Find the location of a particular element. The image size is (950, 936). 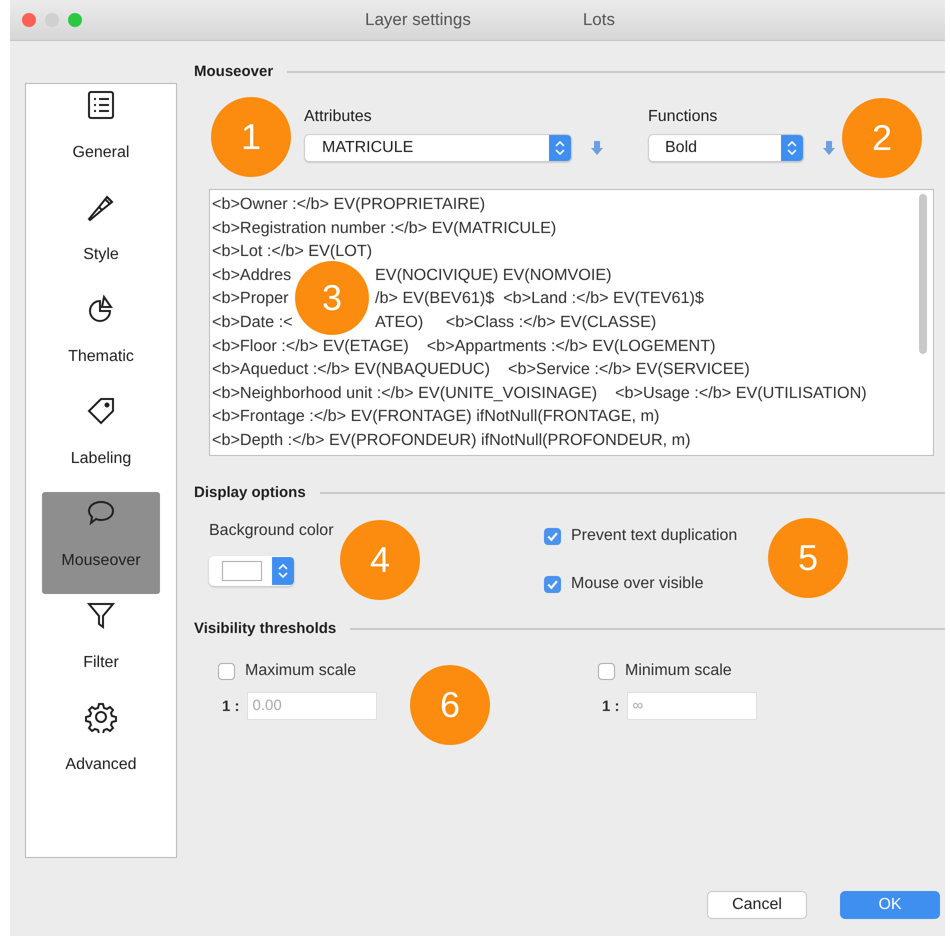

checkbox-label: Minimum scale is located at coordinates (678, 671).